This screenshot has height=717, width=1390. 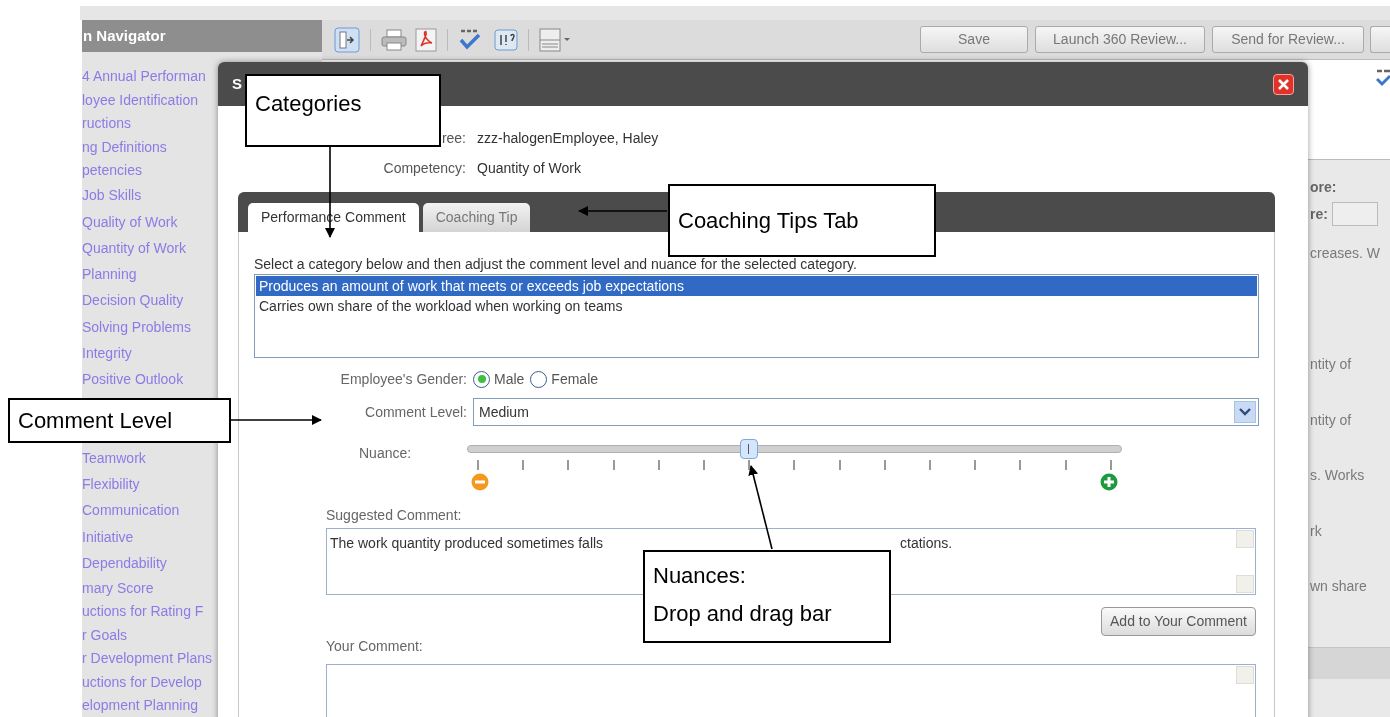 What do you see at coordinates (105, 634) in the screenshot?
I see `sidebar-link: r Goals` at bounding box center [105, 634].